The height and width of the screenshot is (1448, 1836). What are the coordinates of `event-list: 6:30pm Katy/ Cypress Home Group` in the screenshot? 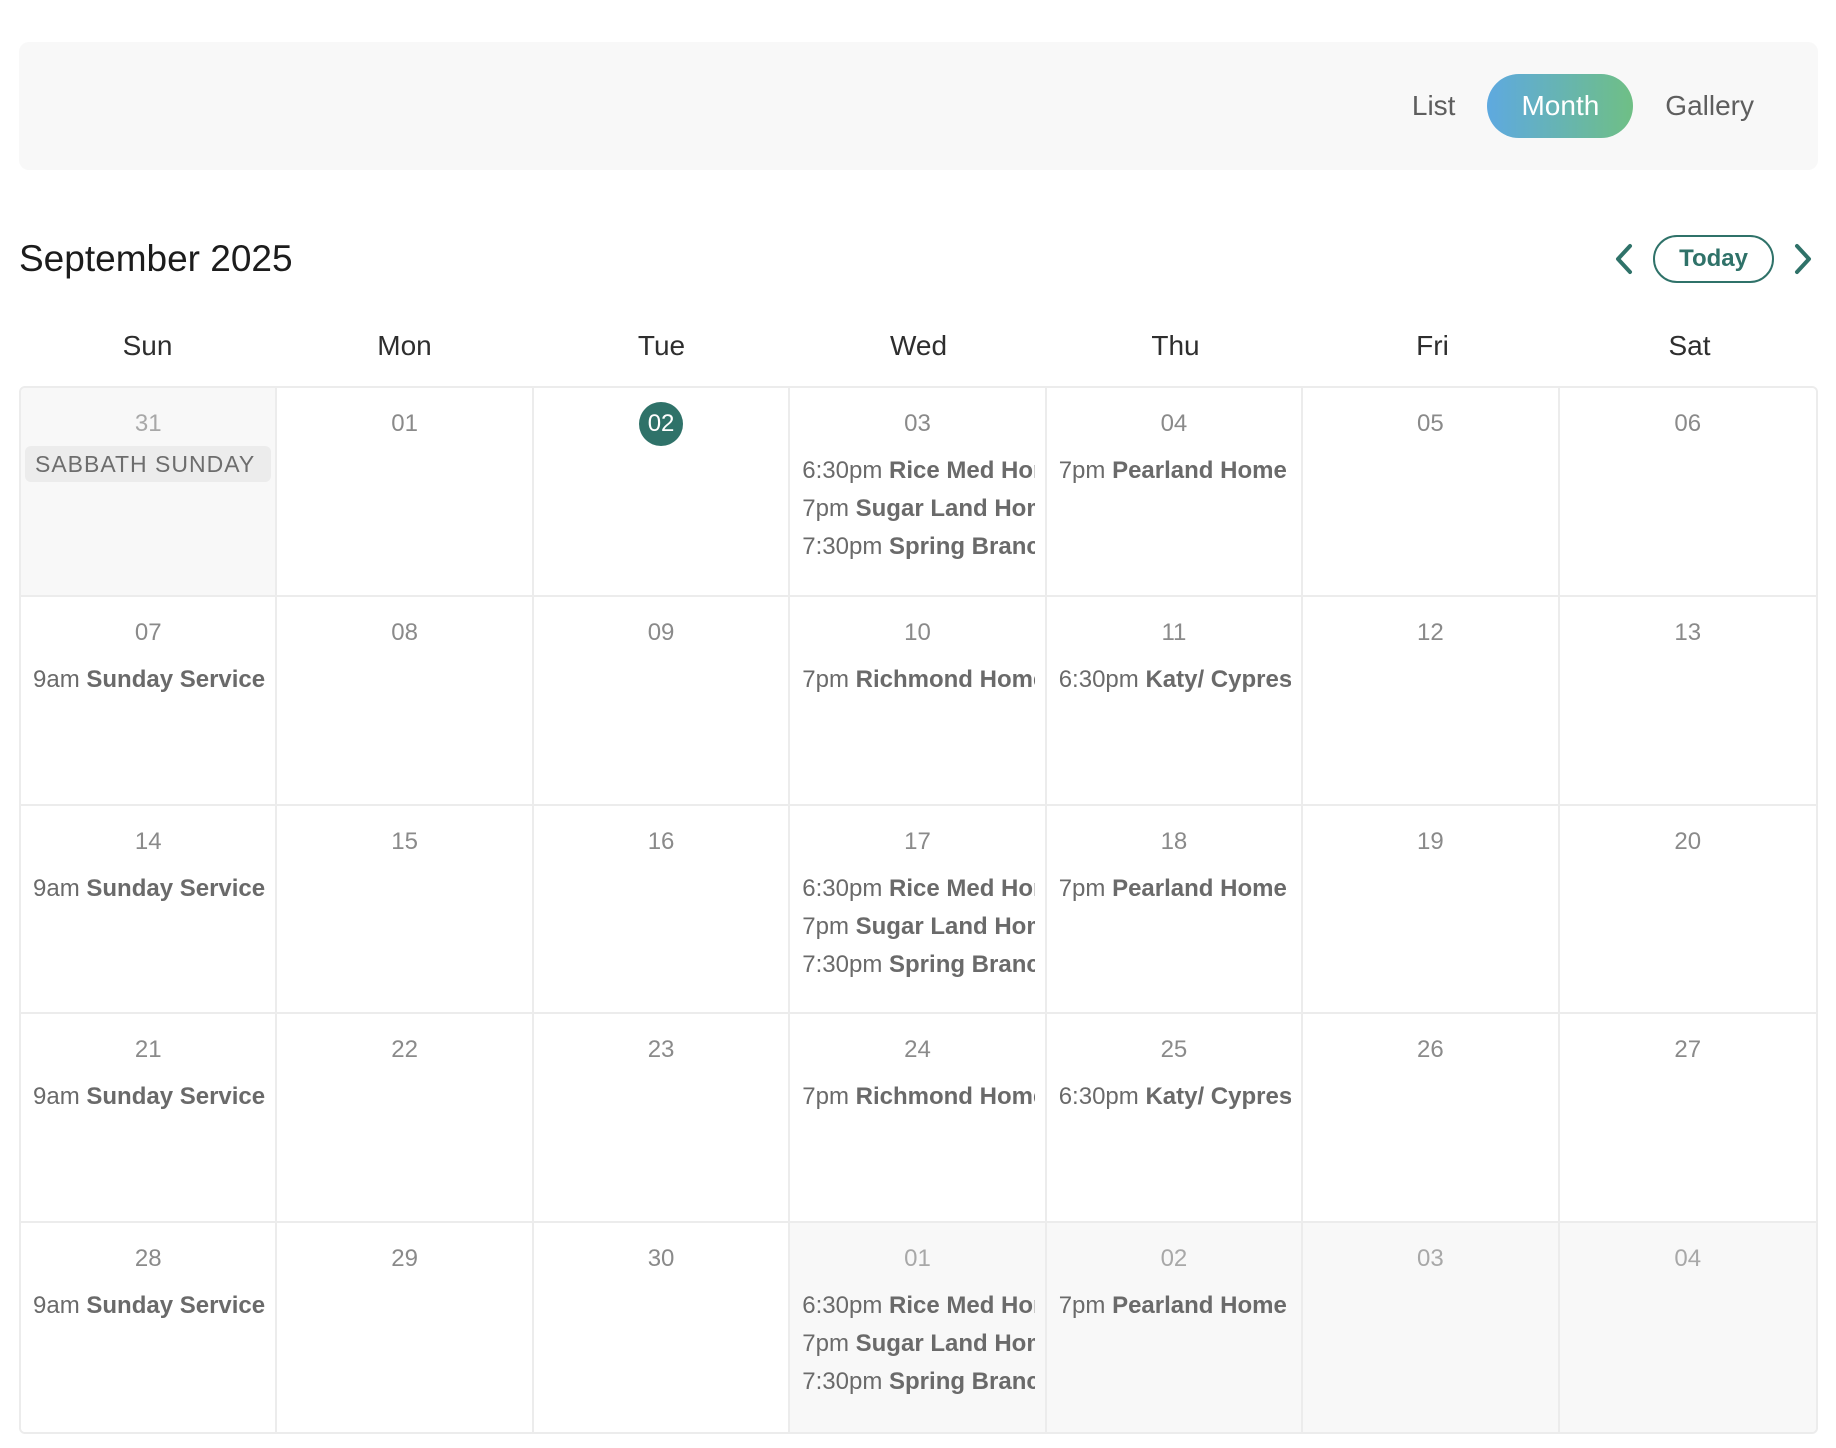 It's located at (1174, 1097).